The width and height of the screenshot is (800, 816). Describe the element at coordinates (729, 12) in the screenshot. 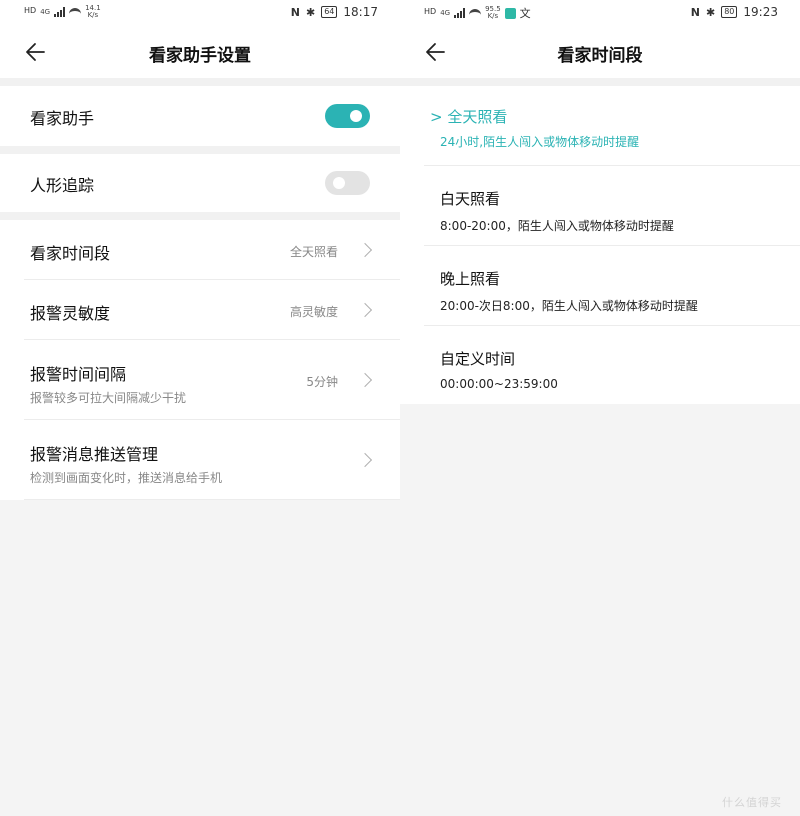

I see `battery-icon: 80` at that location.